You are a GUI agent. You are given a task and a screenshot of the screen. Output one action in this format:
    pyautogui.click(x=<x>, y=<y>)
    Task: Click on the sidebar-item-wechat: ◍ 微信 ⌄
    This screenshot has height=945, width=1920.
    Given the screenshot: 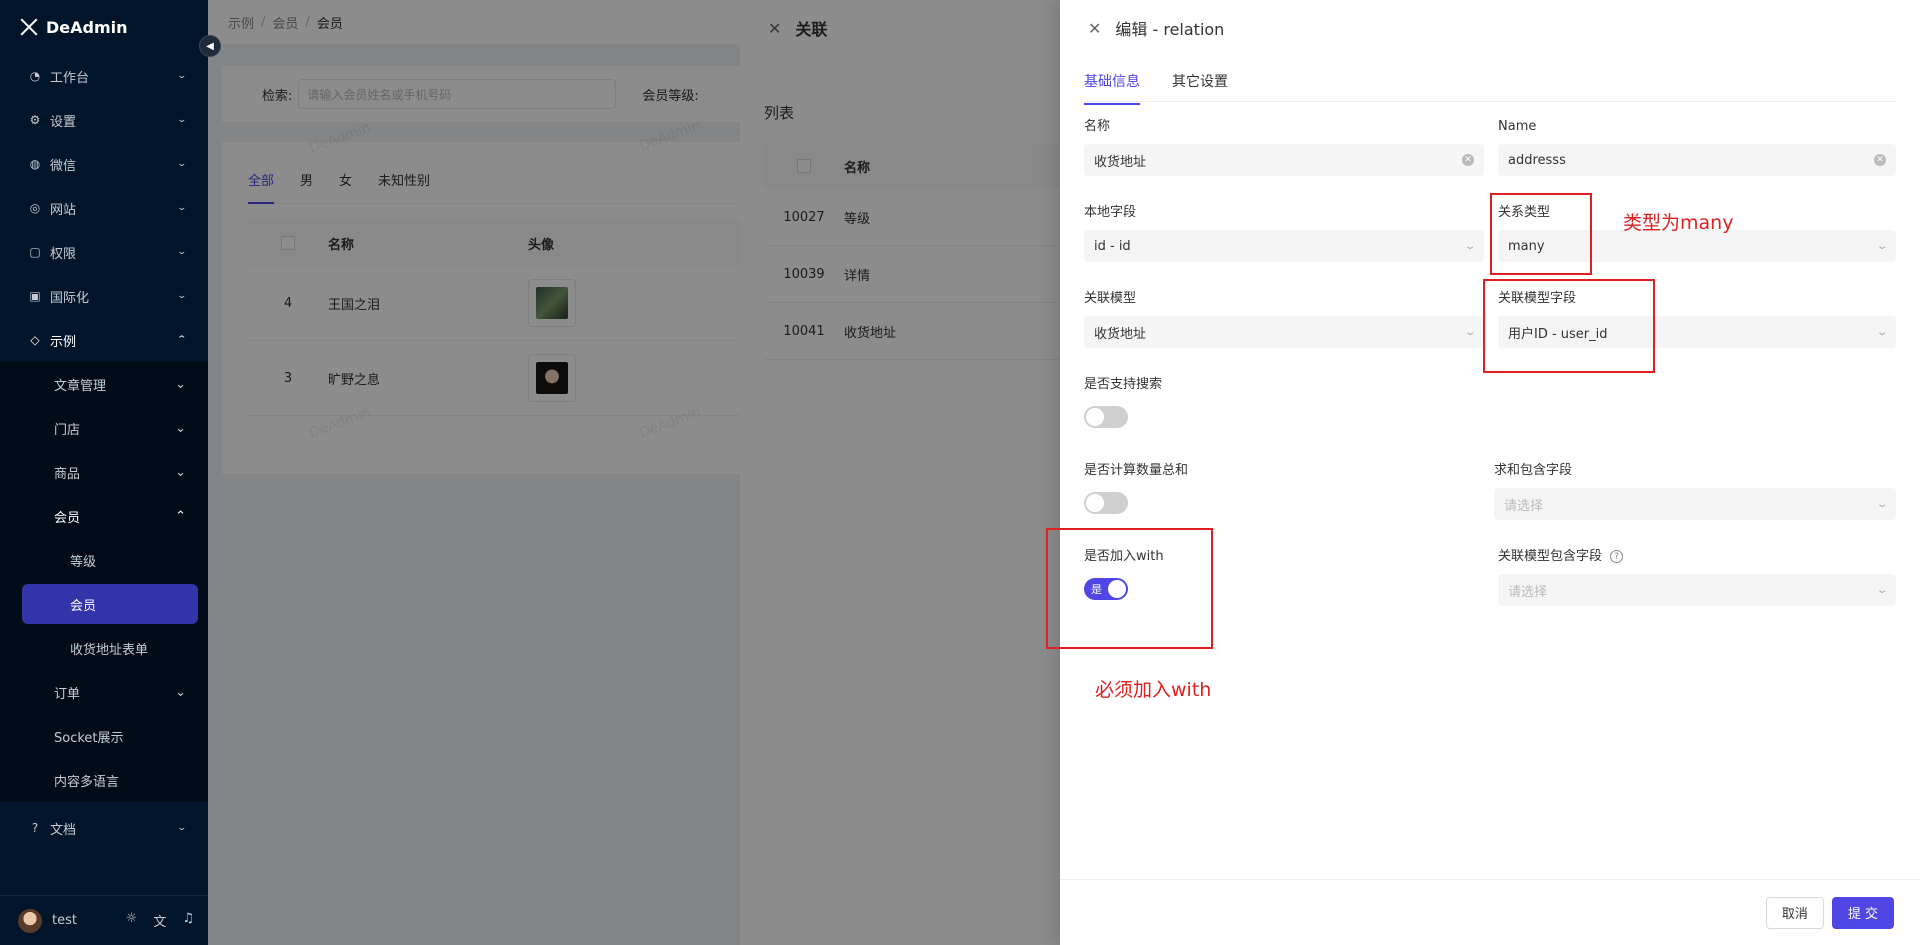 What is the action you would take?
    pyautogui.click(x=104, y=164)
    